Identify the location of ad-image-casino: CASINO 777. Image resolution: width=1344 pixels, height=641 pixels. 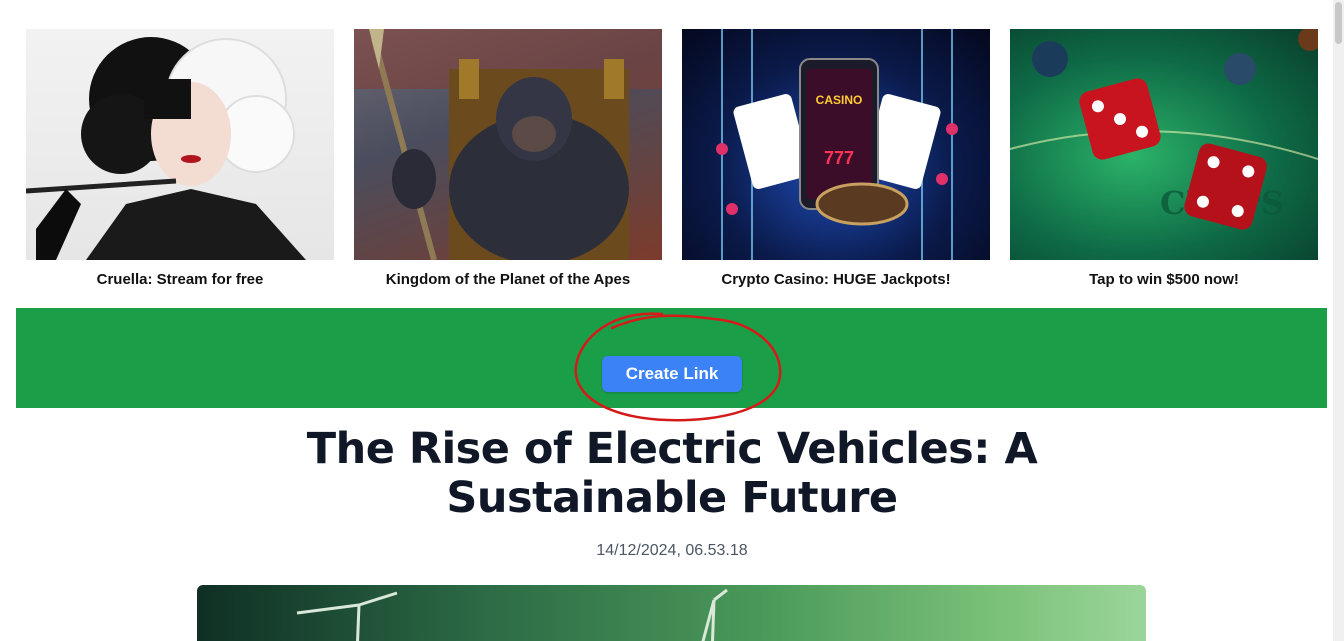
(836, 144).